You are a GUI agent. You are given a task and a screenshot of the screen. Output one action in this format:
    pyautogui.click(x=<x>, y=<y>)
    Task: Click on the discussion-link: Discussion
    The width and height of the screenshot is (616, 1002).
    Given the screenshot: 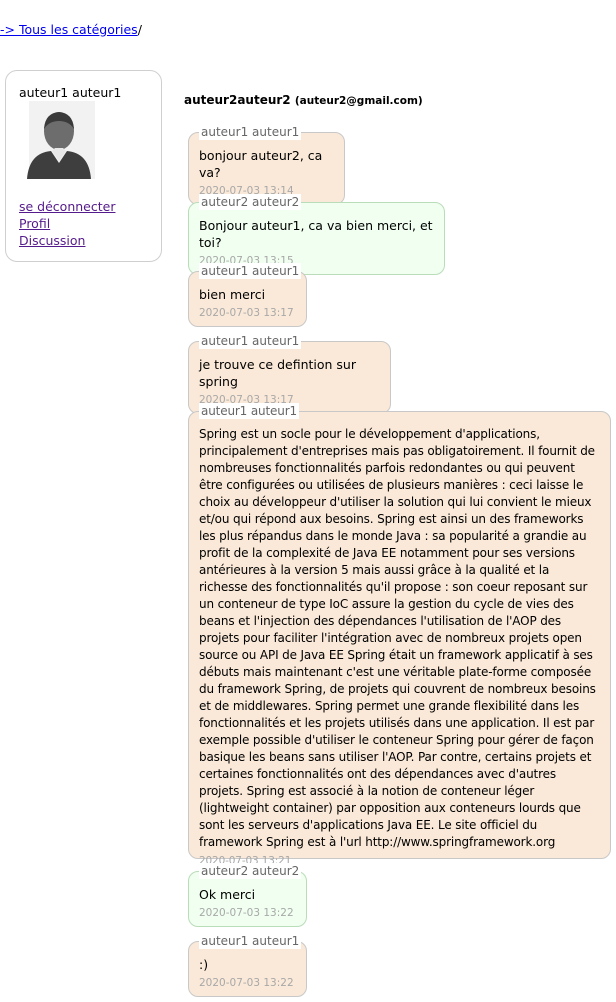 What is the action you would take?
    pyautogui.click(x=67, y=240)
    